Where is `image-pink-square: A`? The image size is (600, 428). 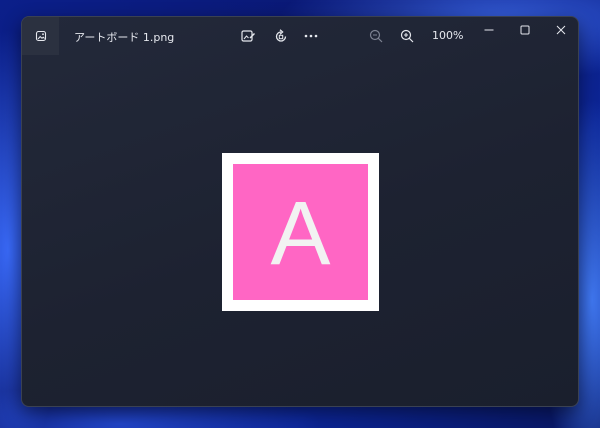
image-pink-square: A is located at coordinates (300, 232).